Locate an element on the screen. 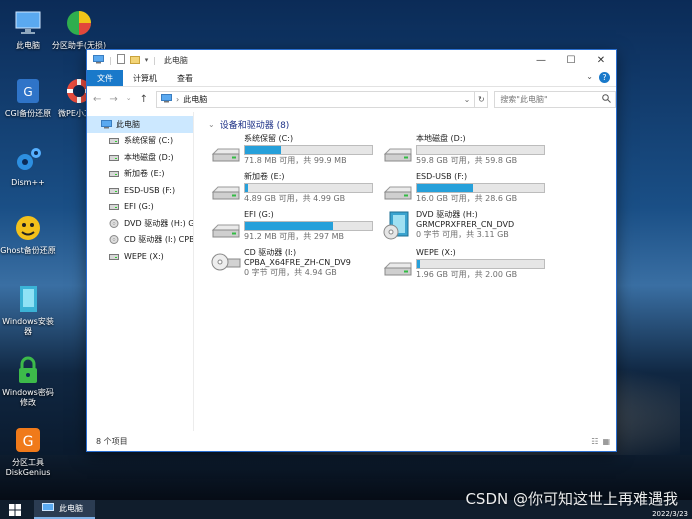 This screenshot has height=519, width=692. search-icon is located at coordinates (606, 99).